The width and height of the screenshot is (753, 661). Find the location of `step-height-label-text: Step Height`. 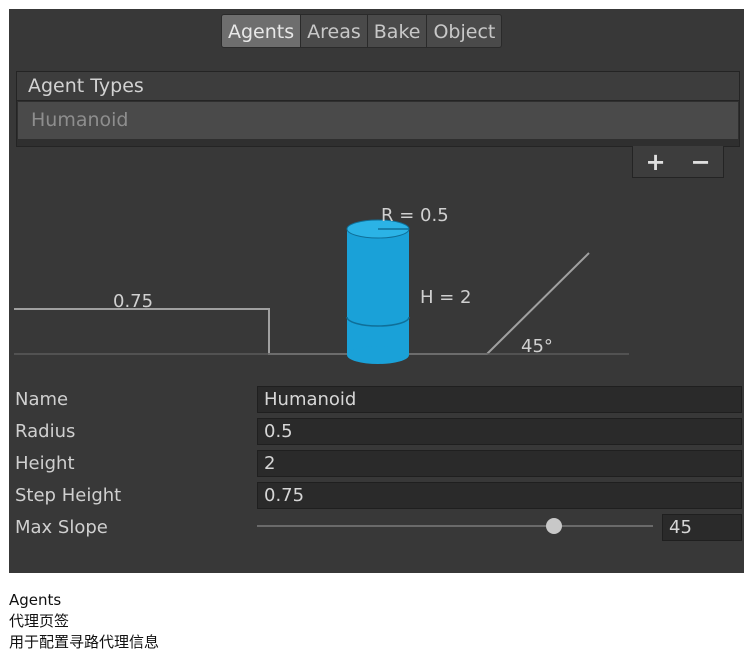

step-height-label-text: Step Height is located at coordinates (68, 495).